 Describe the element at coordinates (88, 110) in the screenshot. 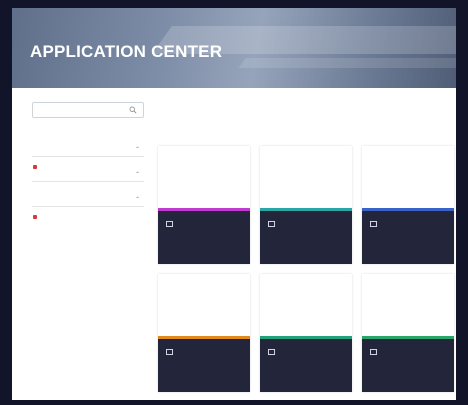

I see `search-input` at that location.